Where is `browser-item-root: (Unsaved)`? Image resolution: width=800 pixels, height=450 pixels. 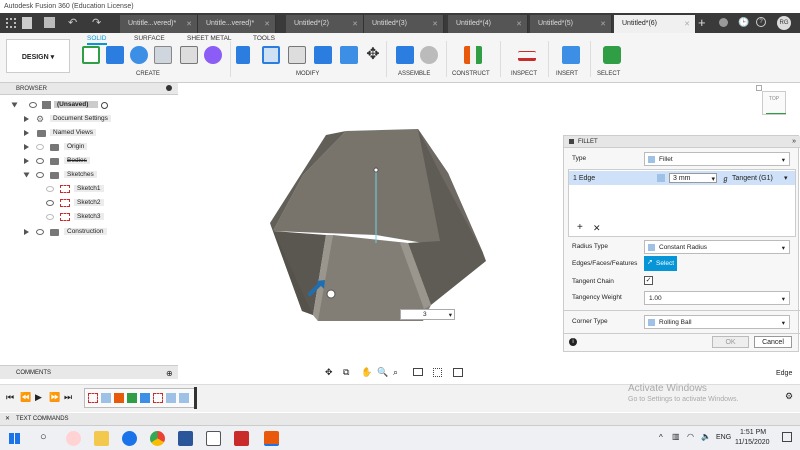
browser-item-root: (Unsaved) is located at coordinates (89, 105).